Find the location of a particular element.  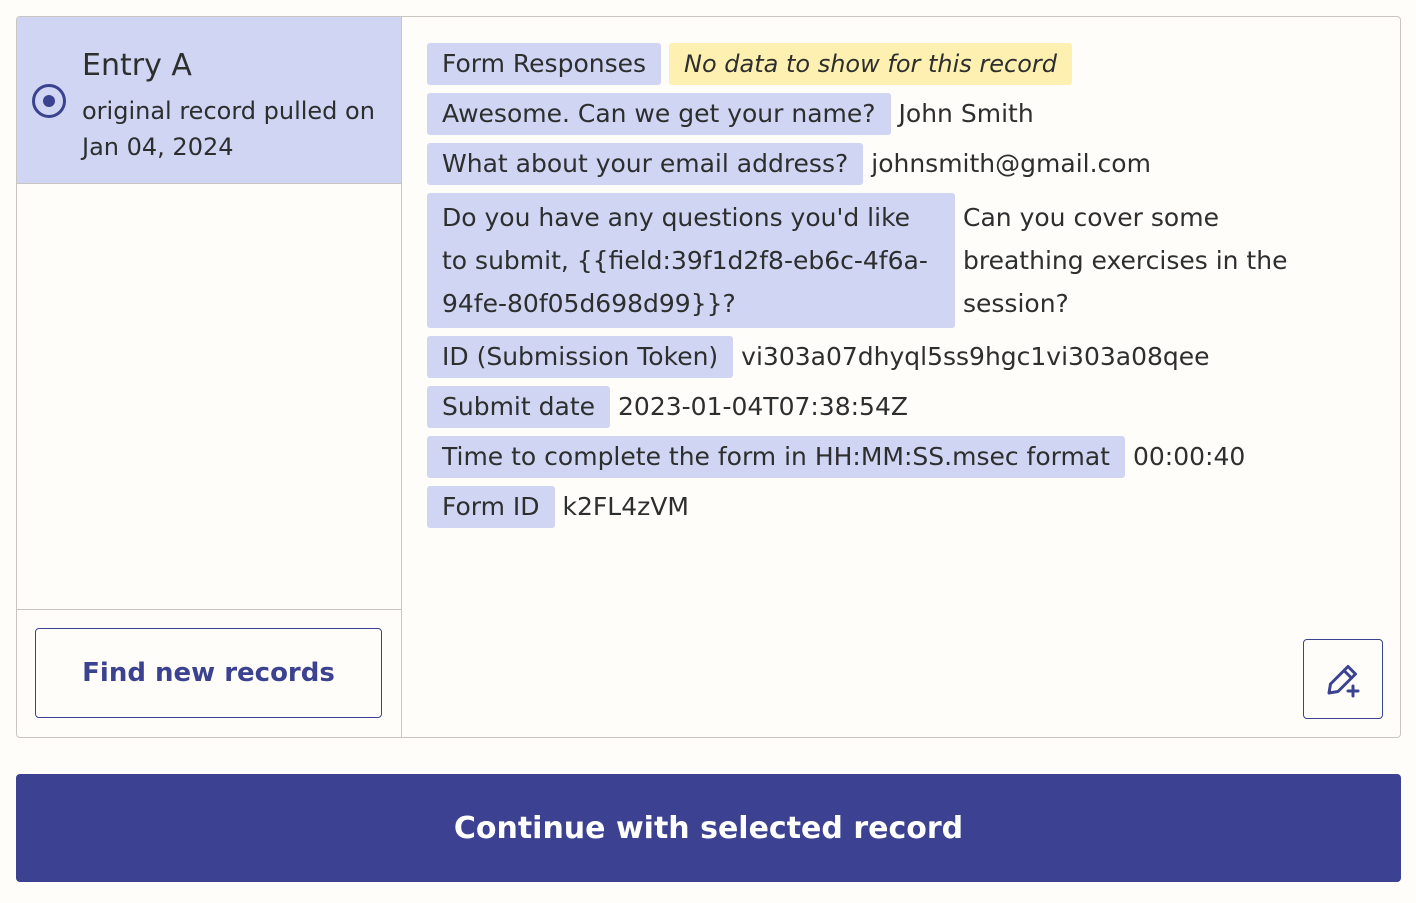

field-value: k2FL4zVM is located at coordinates (625, 506).